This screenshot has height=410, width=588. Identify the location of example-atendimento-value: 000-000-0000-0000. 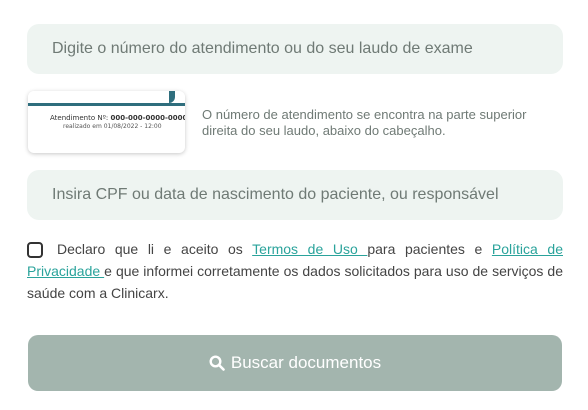
(147, 118).